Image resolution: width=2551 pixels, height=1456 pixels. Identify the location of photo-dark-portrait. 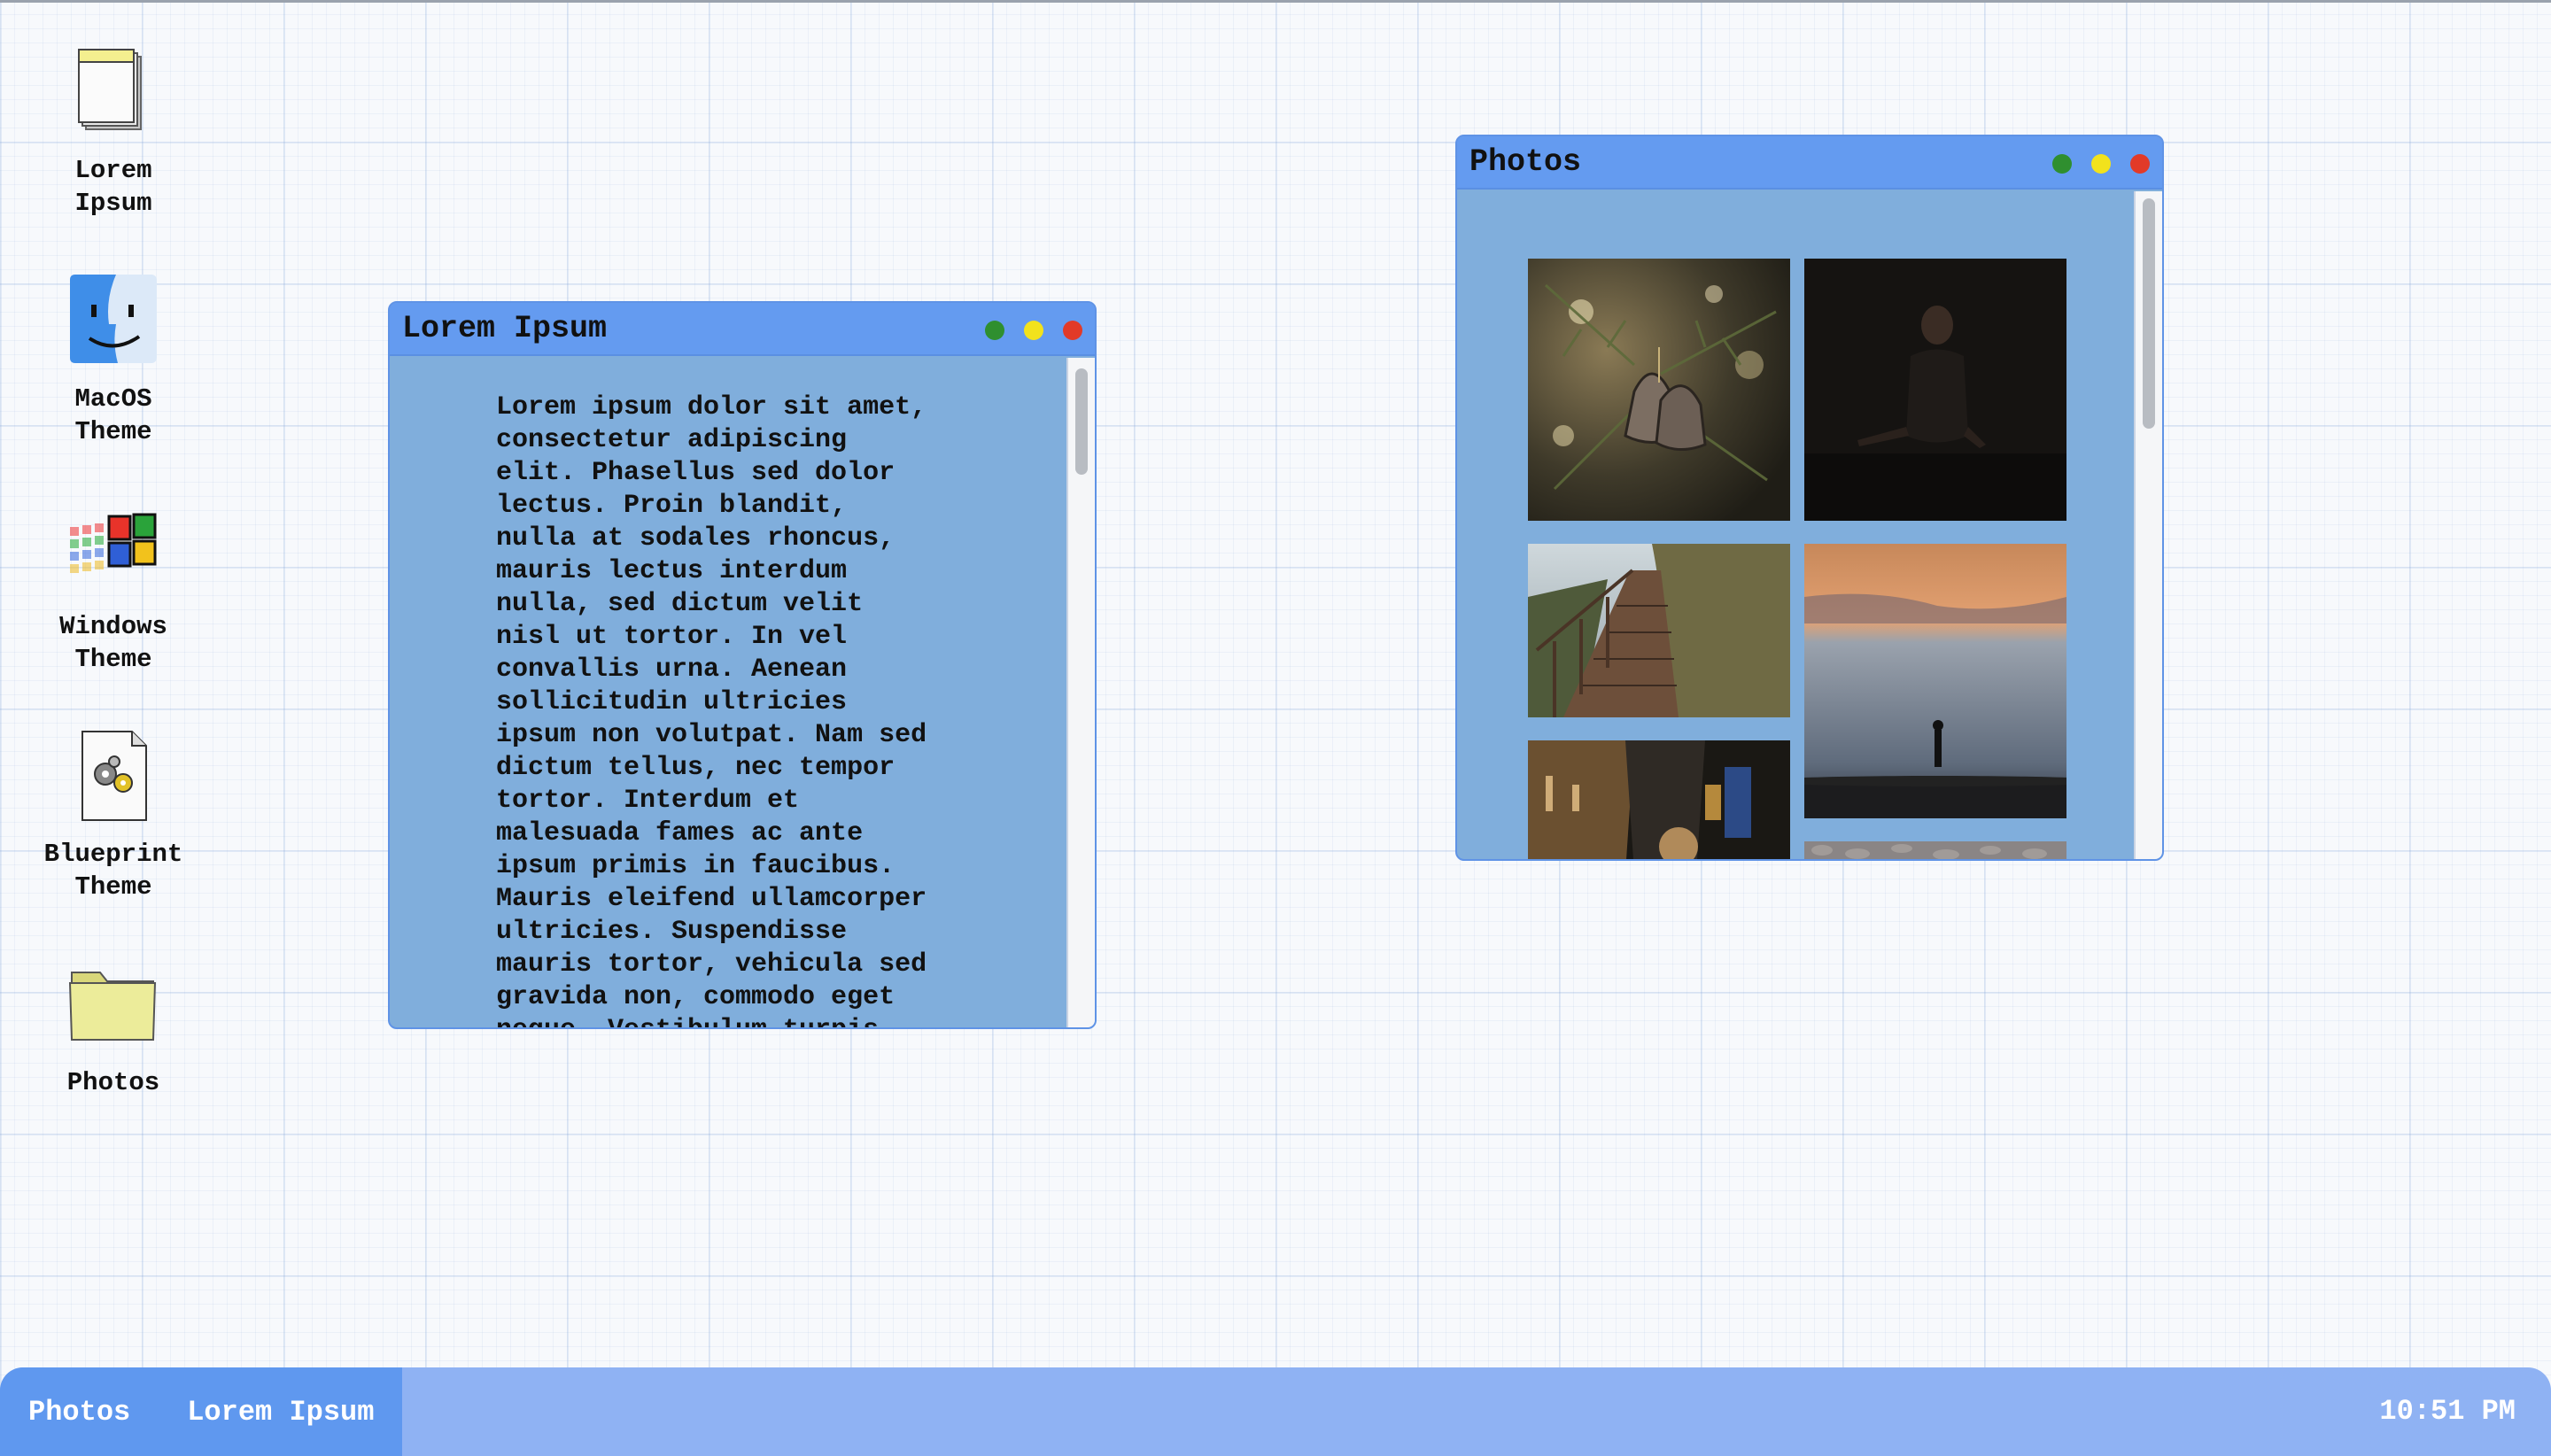
(1935, 390).